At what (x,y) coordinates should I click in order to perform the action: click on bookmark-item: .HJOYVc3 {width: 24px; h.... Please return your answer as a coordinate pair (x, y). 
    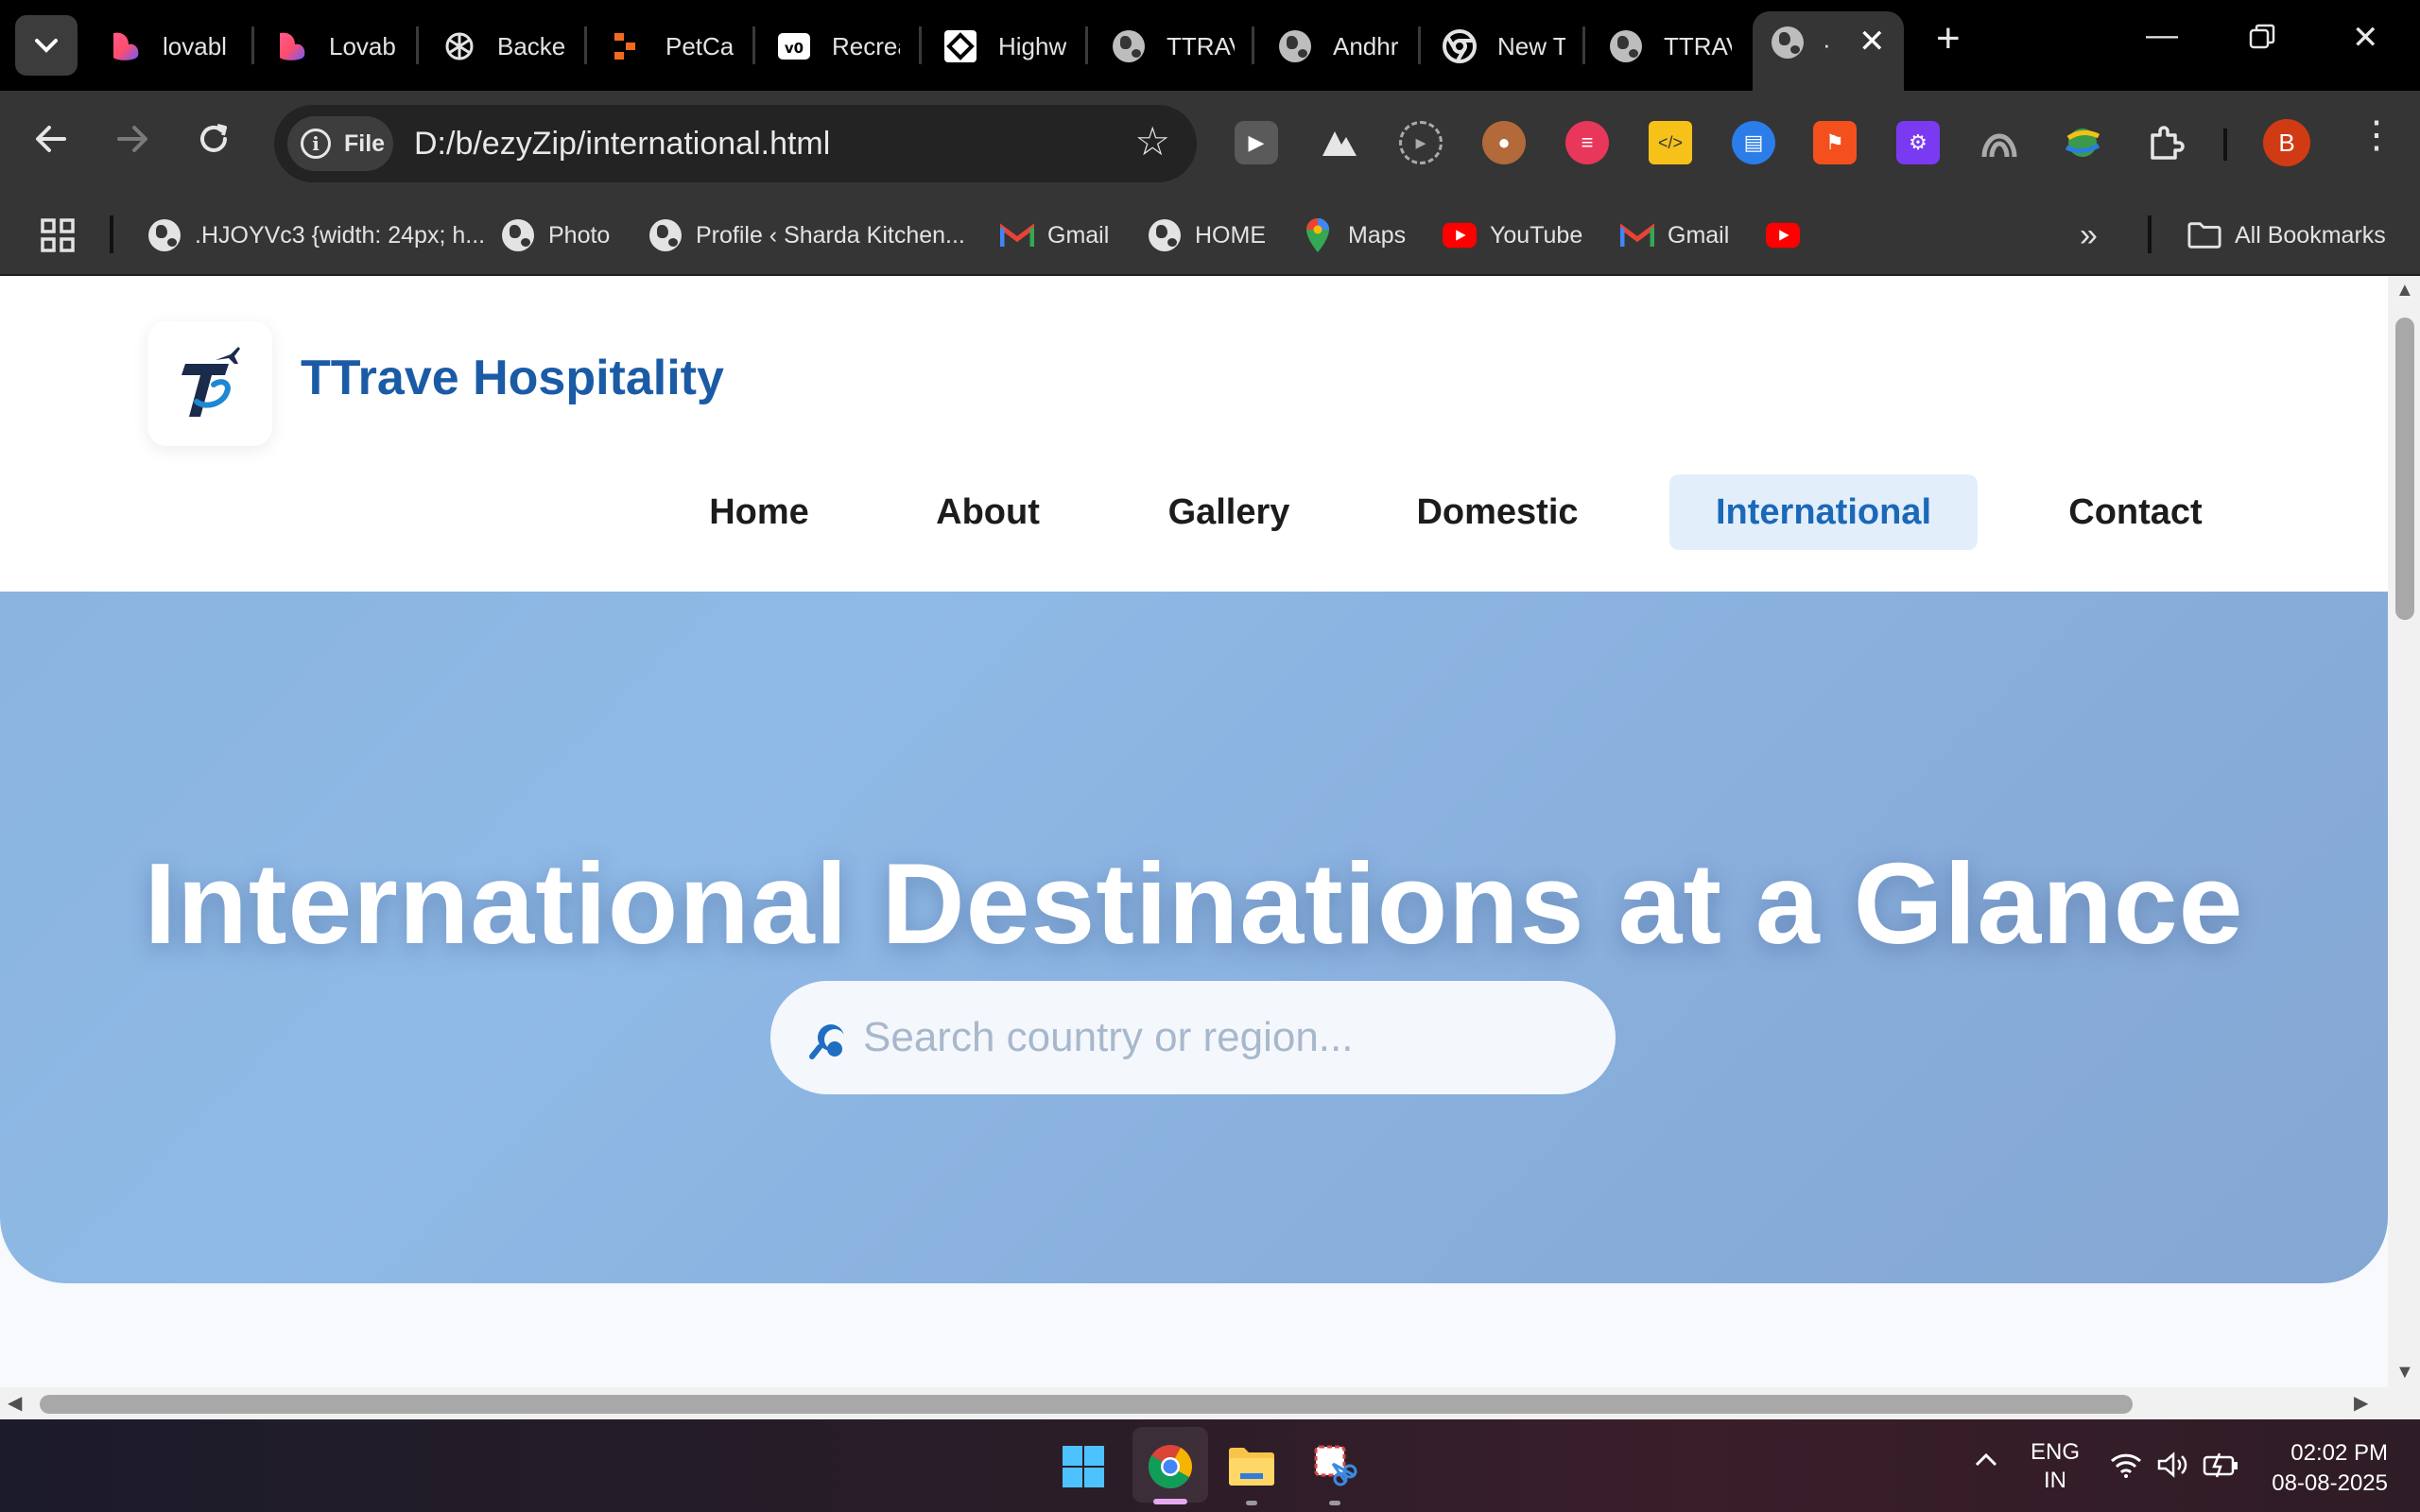
    Looking at the image, I should click on (316, 235).